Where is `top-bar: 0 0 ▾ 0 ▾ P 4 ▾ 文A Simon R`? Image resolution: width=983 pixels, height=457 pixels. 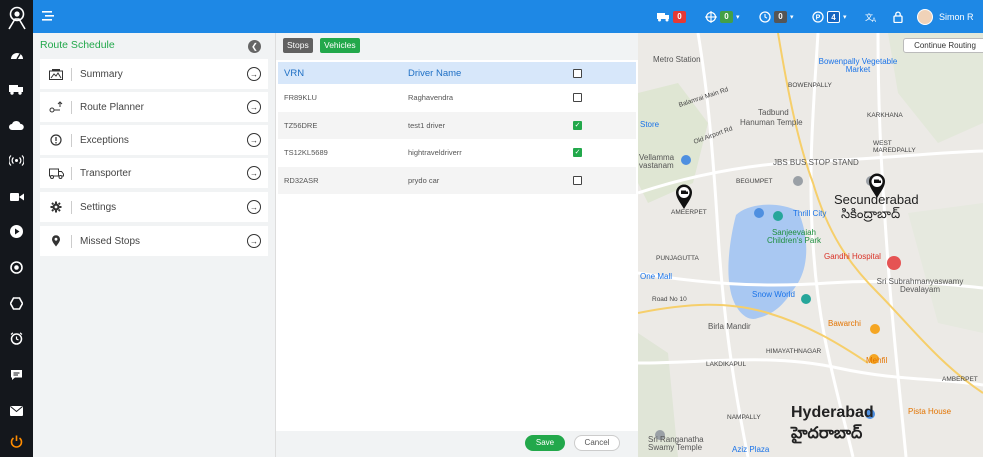 top-bar: 0 0 ▾ 0 ▾ P 4 ▾ 文A Simon R is located at coordinates (508, 16).